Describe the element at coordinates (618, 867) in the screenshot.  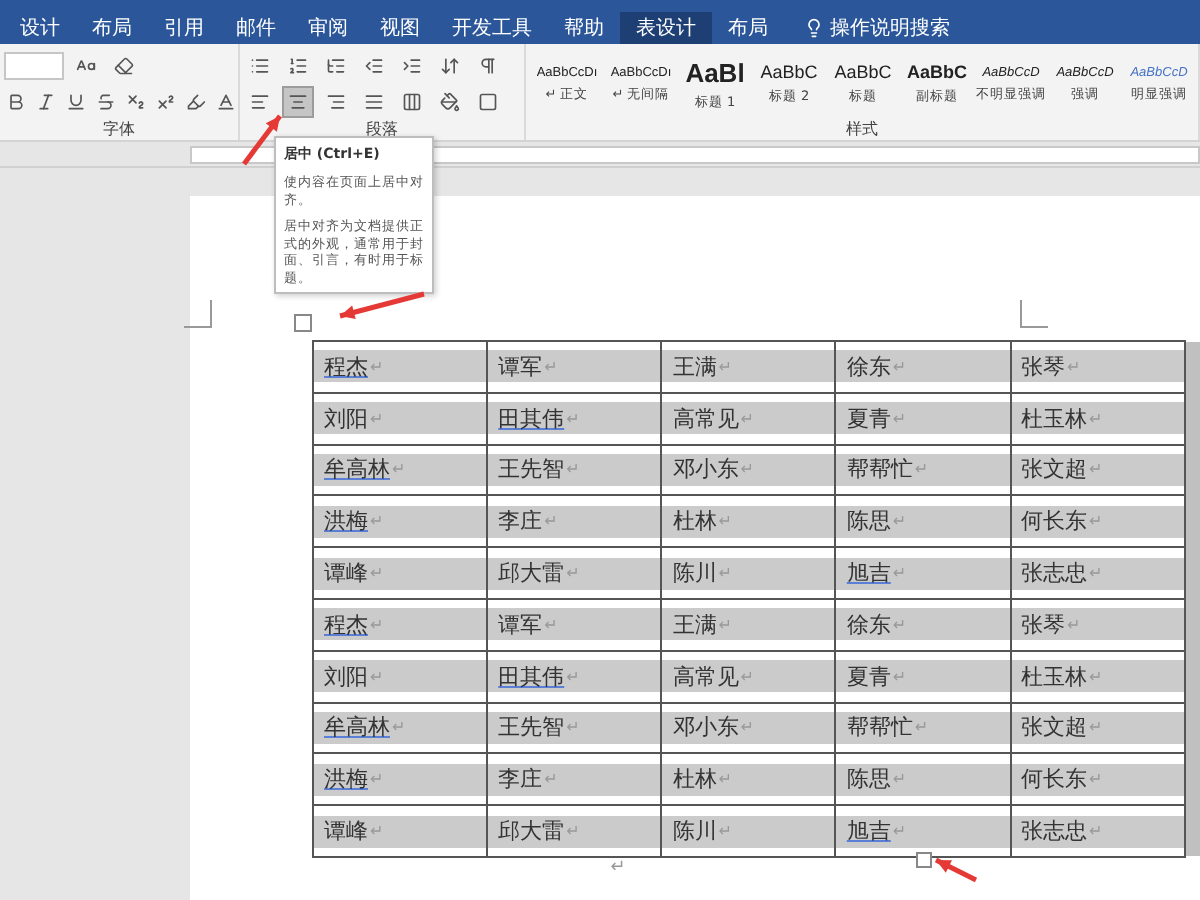
I see `paragraph-mark: ↵` at that location.